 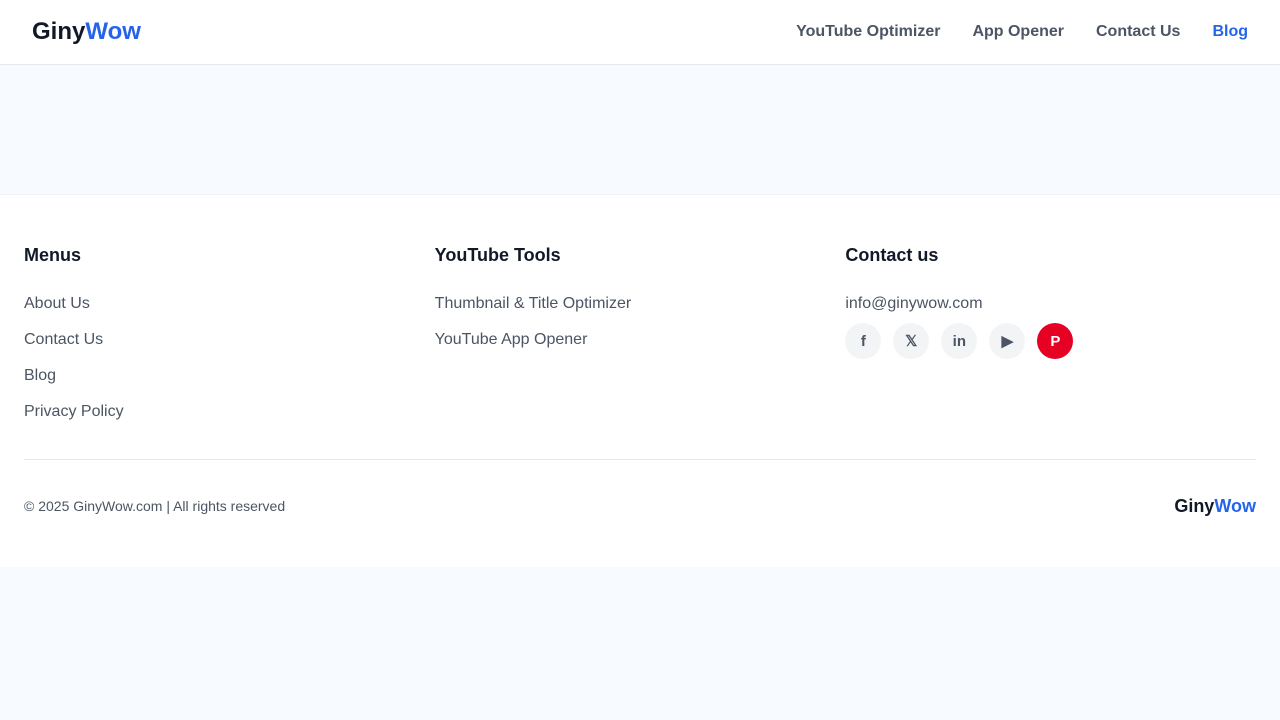 What do you see at coordinates (1055, 341) in the screenshot?
I see `pinterest-icon: P` at bounding box center [1055, 341].